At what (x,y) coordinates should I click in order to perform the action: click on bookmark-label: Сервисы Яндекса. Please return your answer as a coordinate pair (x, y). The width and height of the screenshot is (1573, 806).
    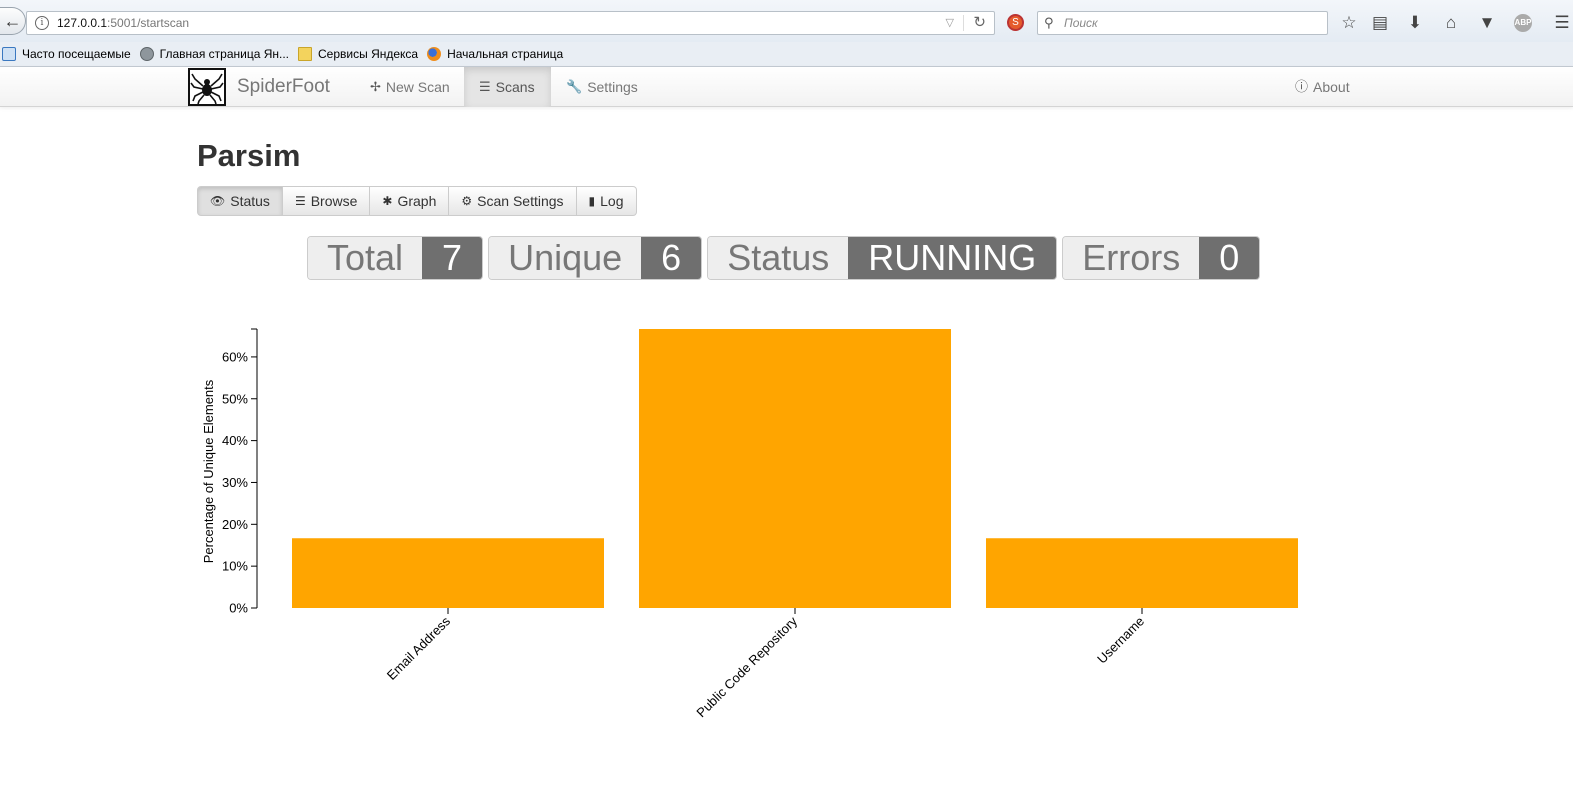
    Looking at the image, I should click on (368, 54).